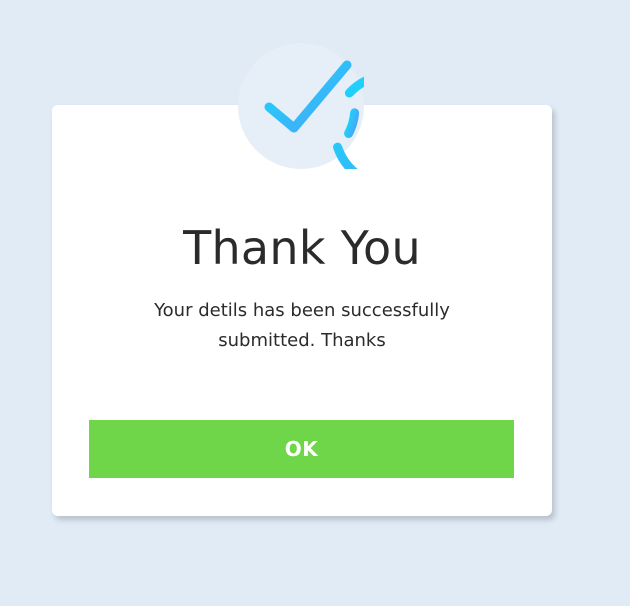 This screenshot has height=606, width=630. What do you see at coordinates (301, 449) in the screenshot?
I see `ok-button: OK` at bounding box center [301, 449].